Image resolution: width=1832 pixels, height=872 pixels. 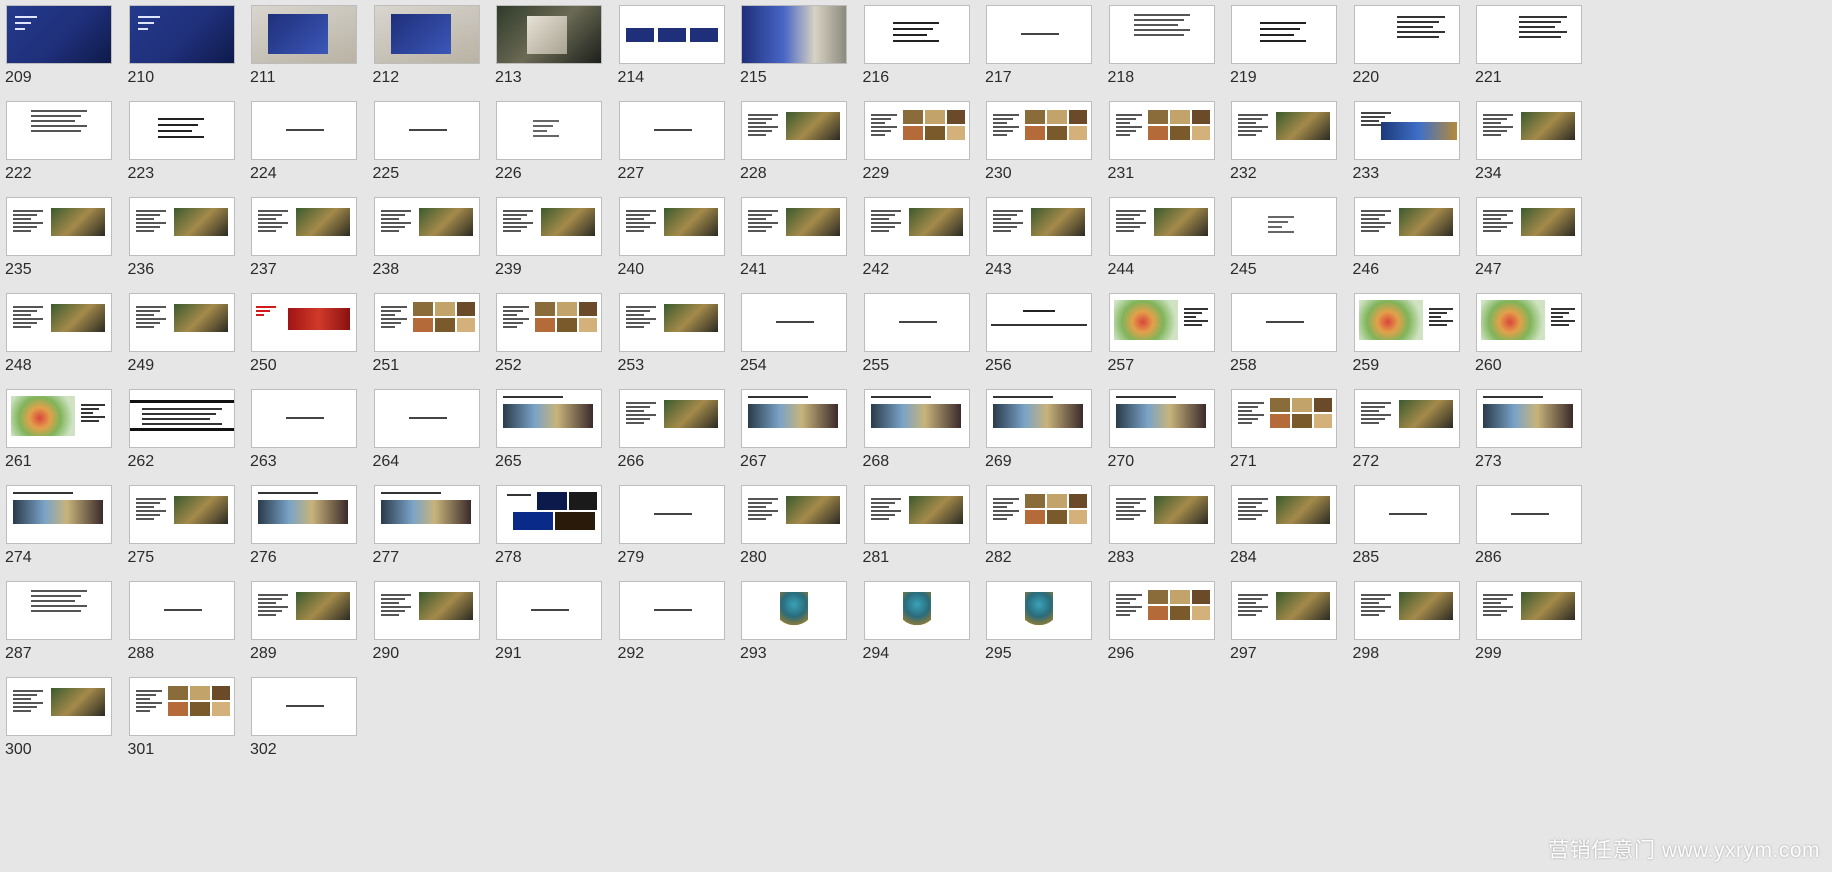 I want to click on slide-thumbnail-item: 273, so click(x=1550, y=439).